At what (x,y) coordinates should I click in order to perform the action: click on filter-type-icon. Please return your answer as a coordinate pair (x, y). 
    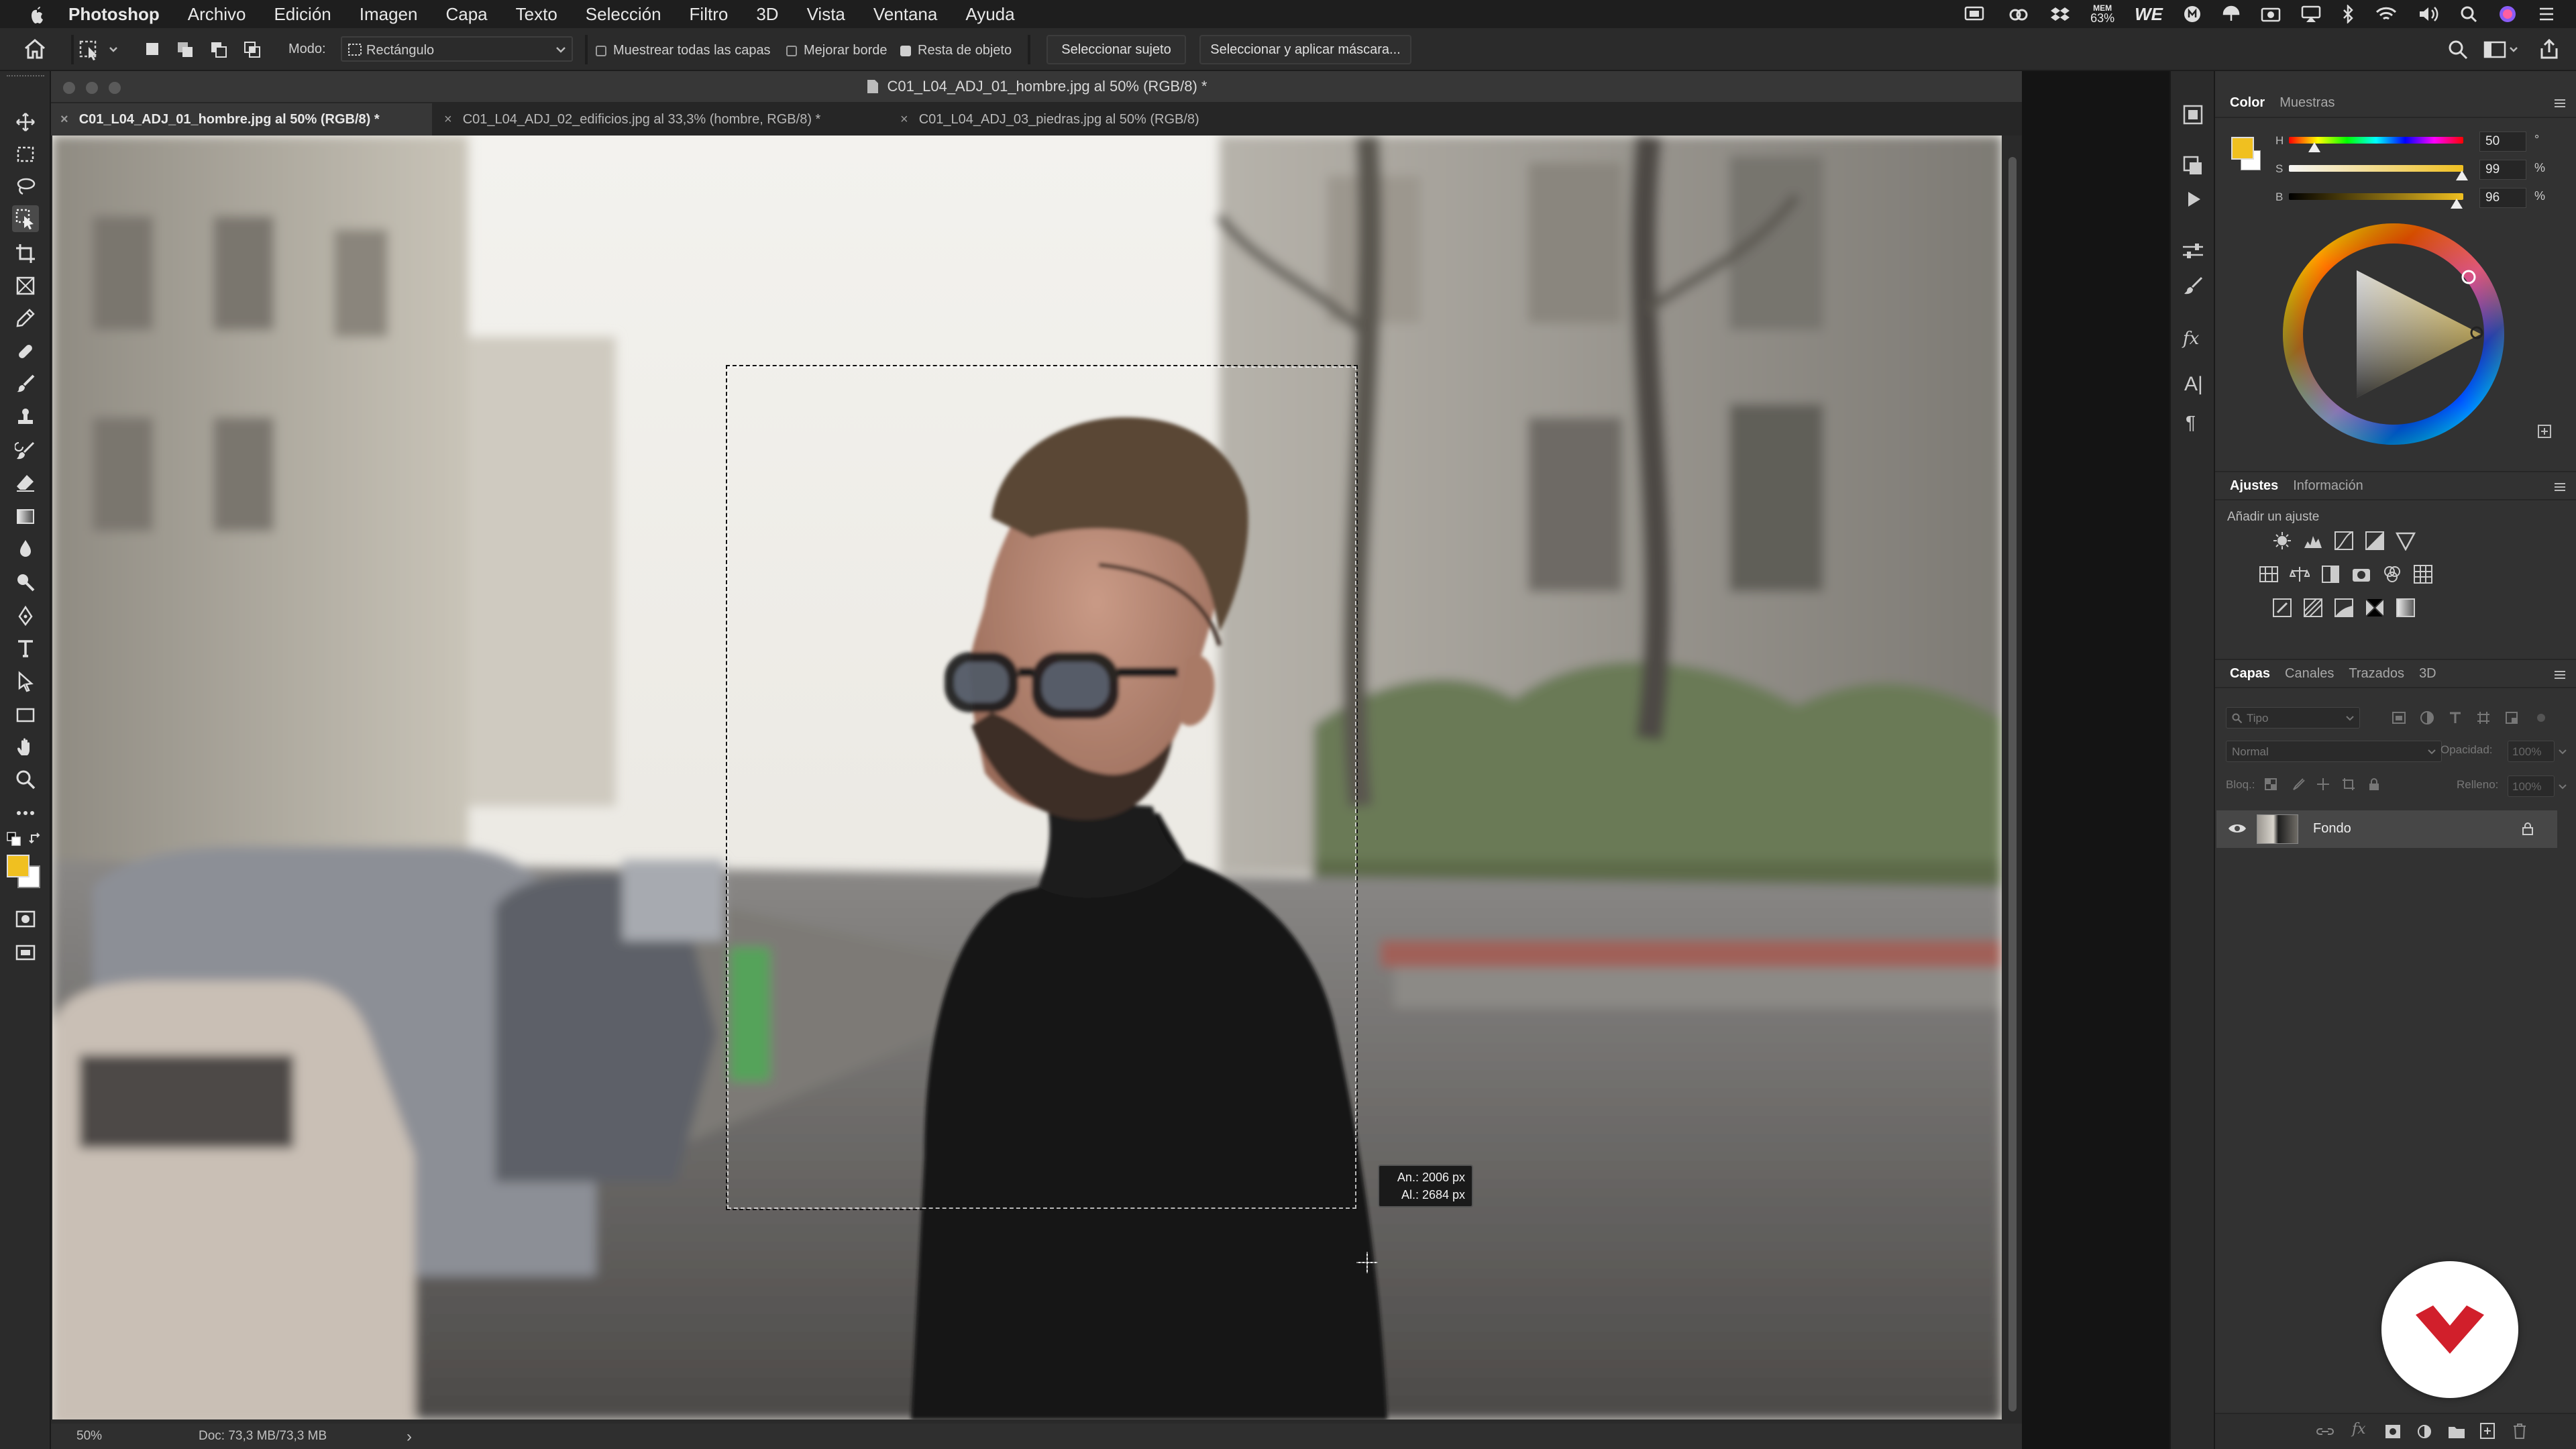
    Looking at the image, I should click on (2455, 718).